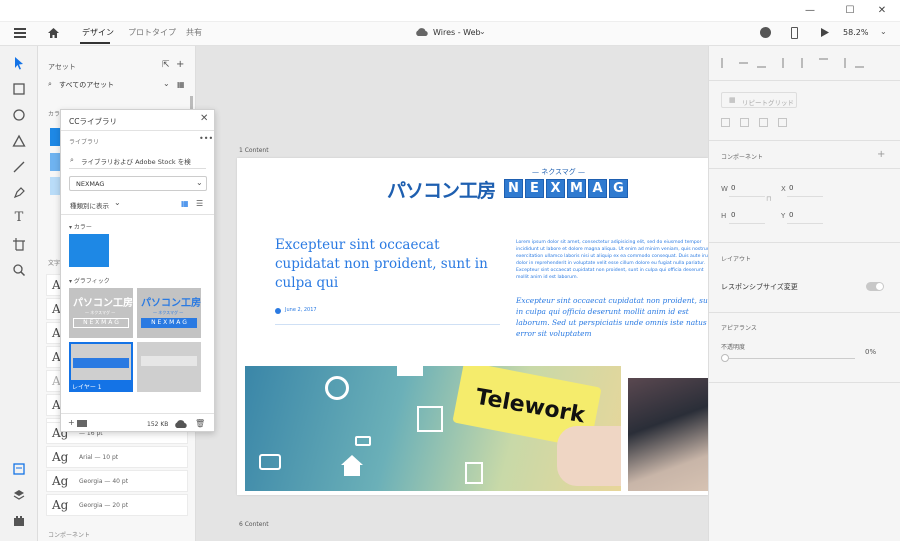 This screenshot has width=900, height=541. Describe the element at coordinates (19, 167) in the screenshot. I see `line-tool-icon` at that location.